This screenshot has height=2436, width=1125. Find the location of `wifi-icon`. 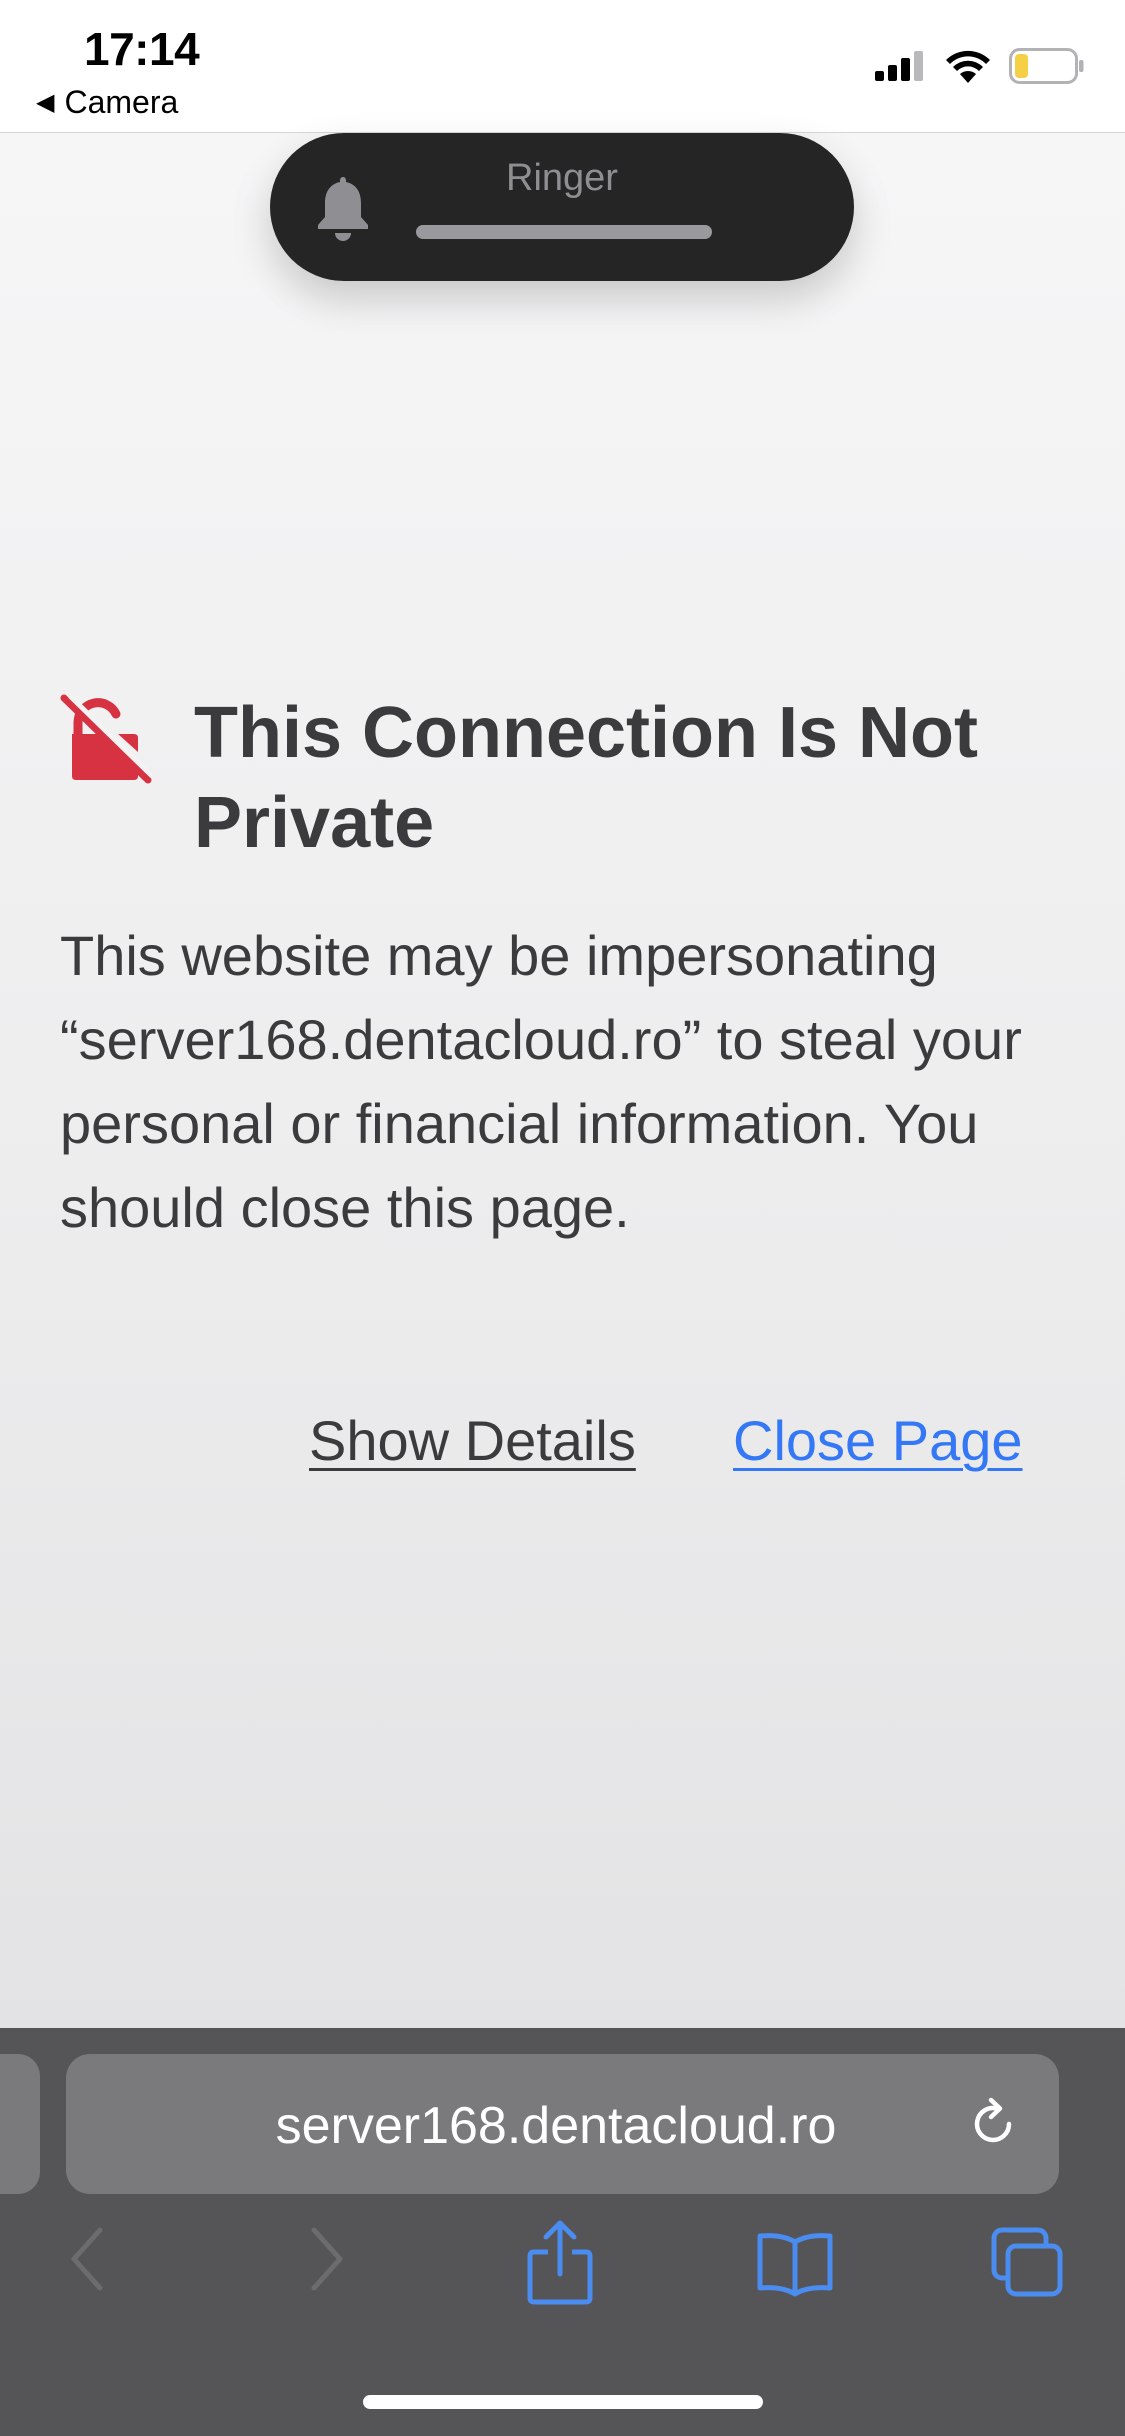

wifi-icon is located at coordinates (968, 66).